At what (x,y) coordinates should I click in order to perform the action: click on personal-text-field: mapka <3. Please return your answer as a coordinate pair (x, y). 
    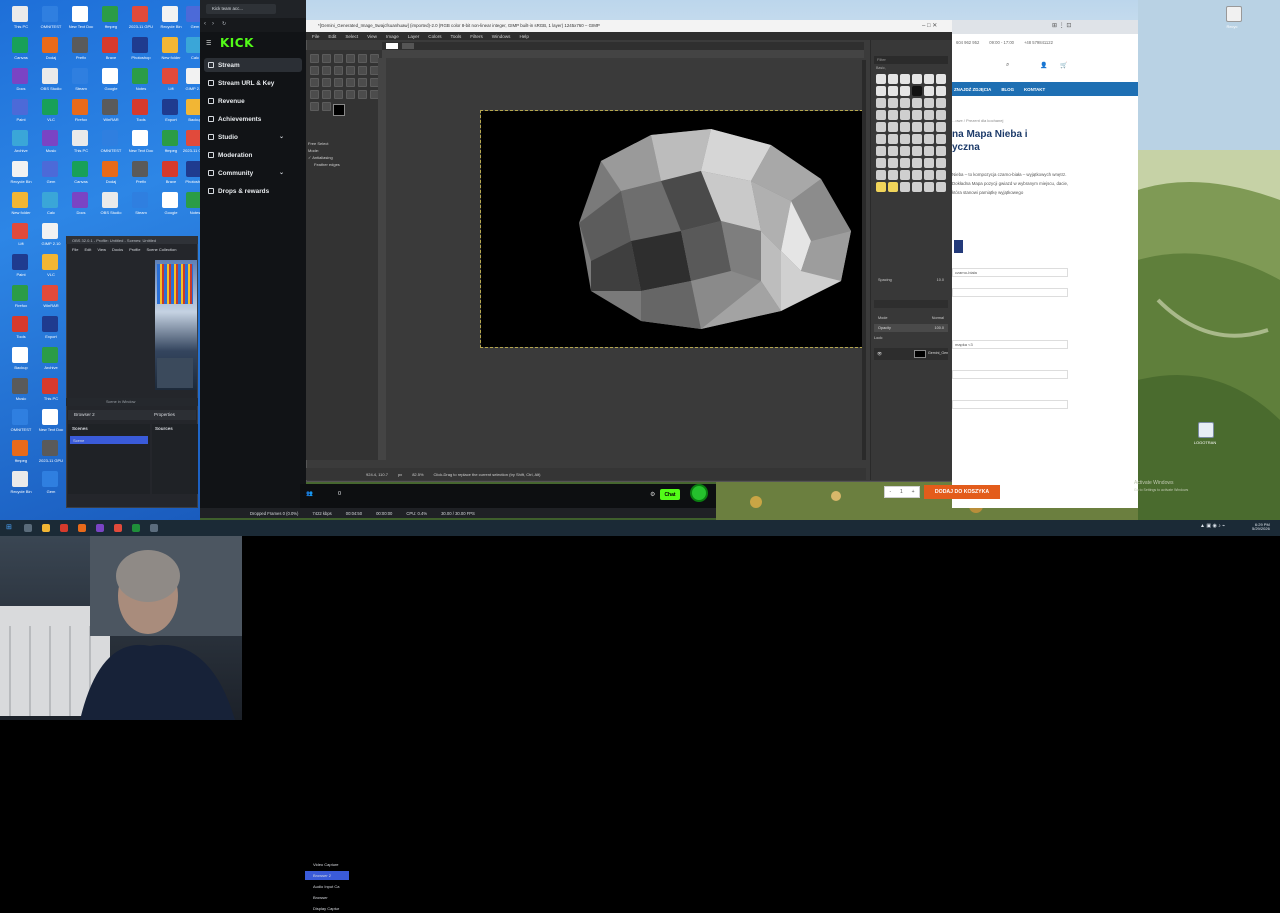
    Looking at the image, I should click on (1010, 344).